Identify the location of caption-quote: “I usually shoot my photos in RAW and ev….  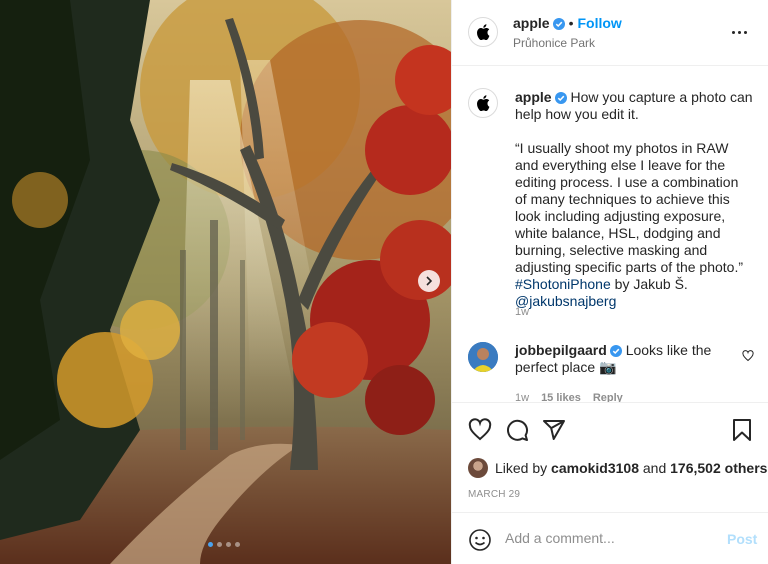
(629, 207).